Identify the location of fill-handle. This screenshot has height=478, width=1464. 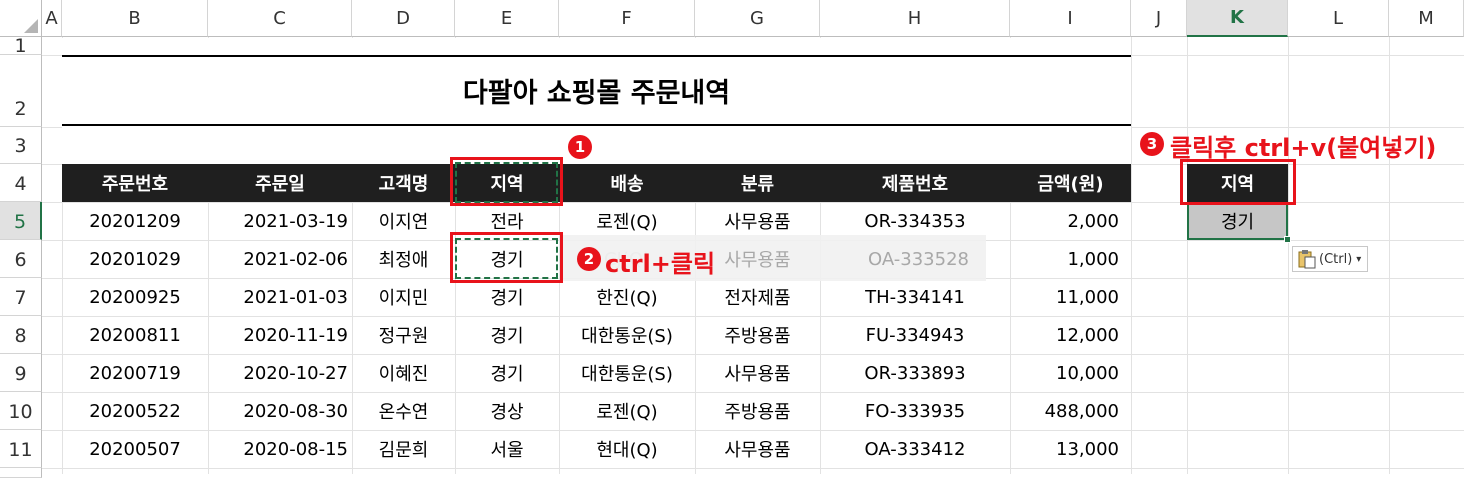
(1287, 239).